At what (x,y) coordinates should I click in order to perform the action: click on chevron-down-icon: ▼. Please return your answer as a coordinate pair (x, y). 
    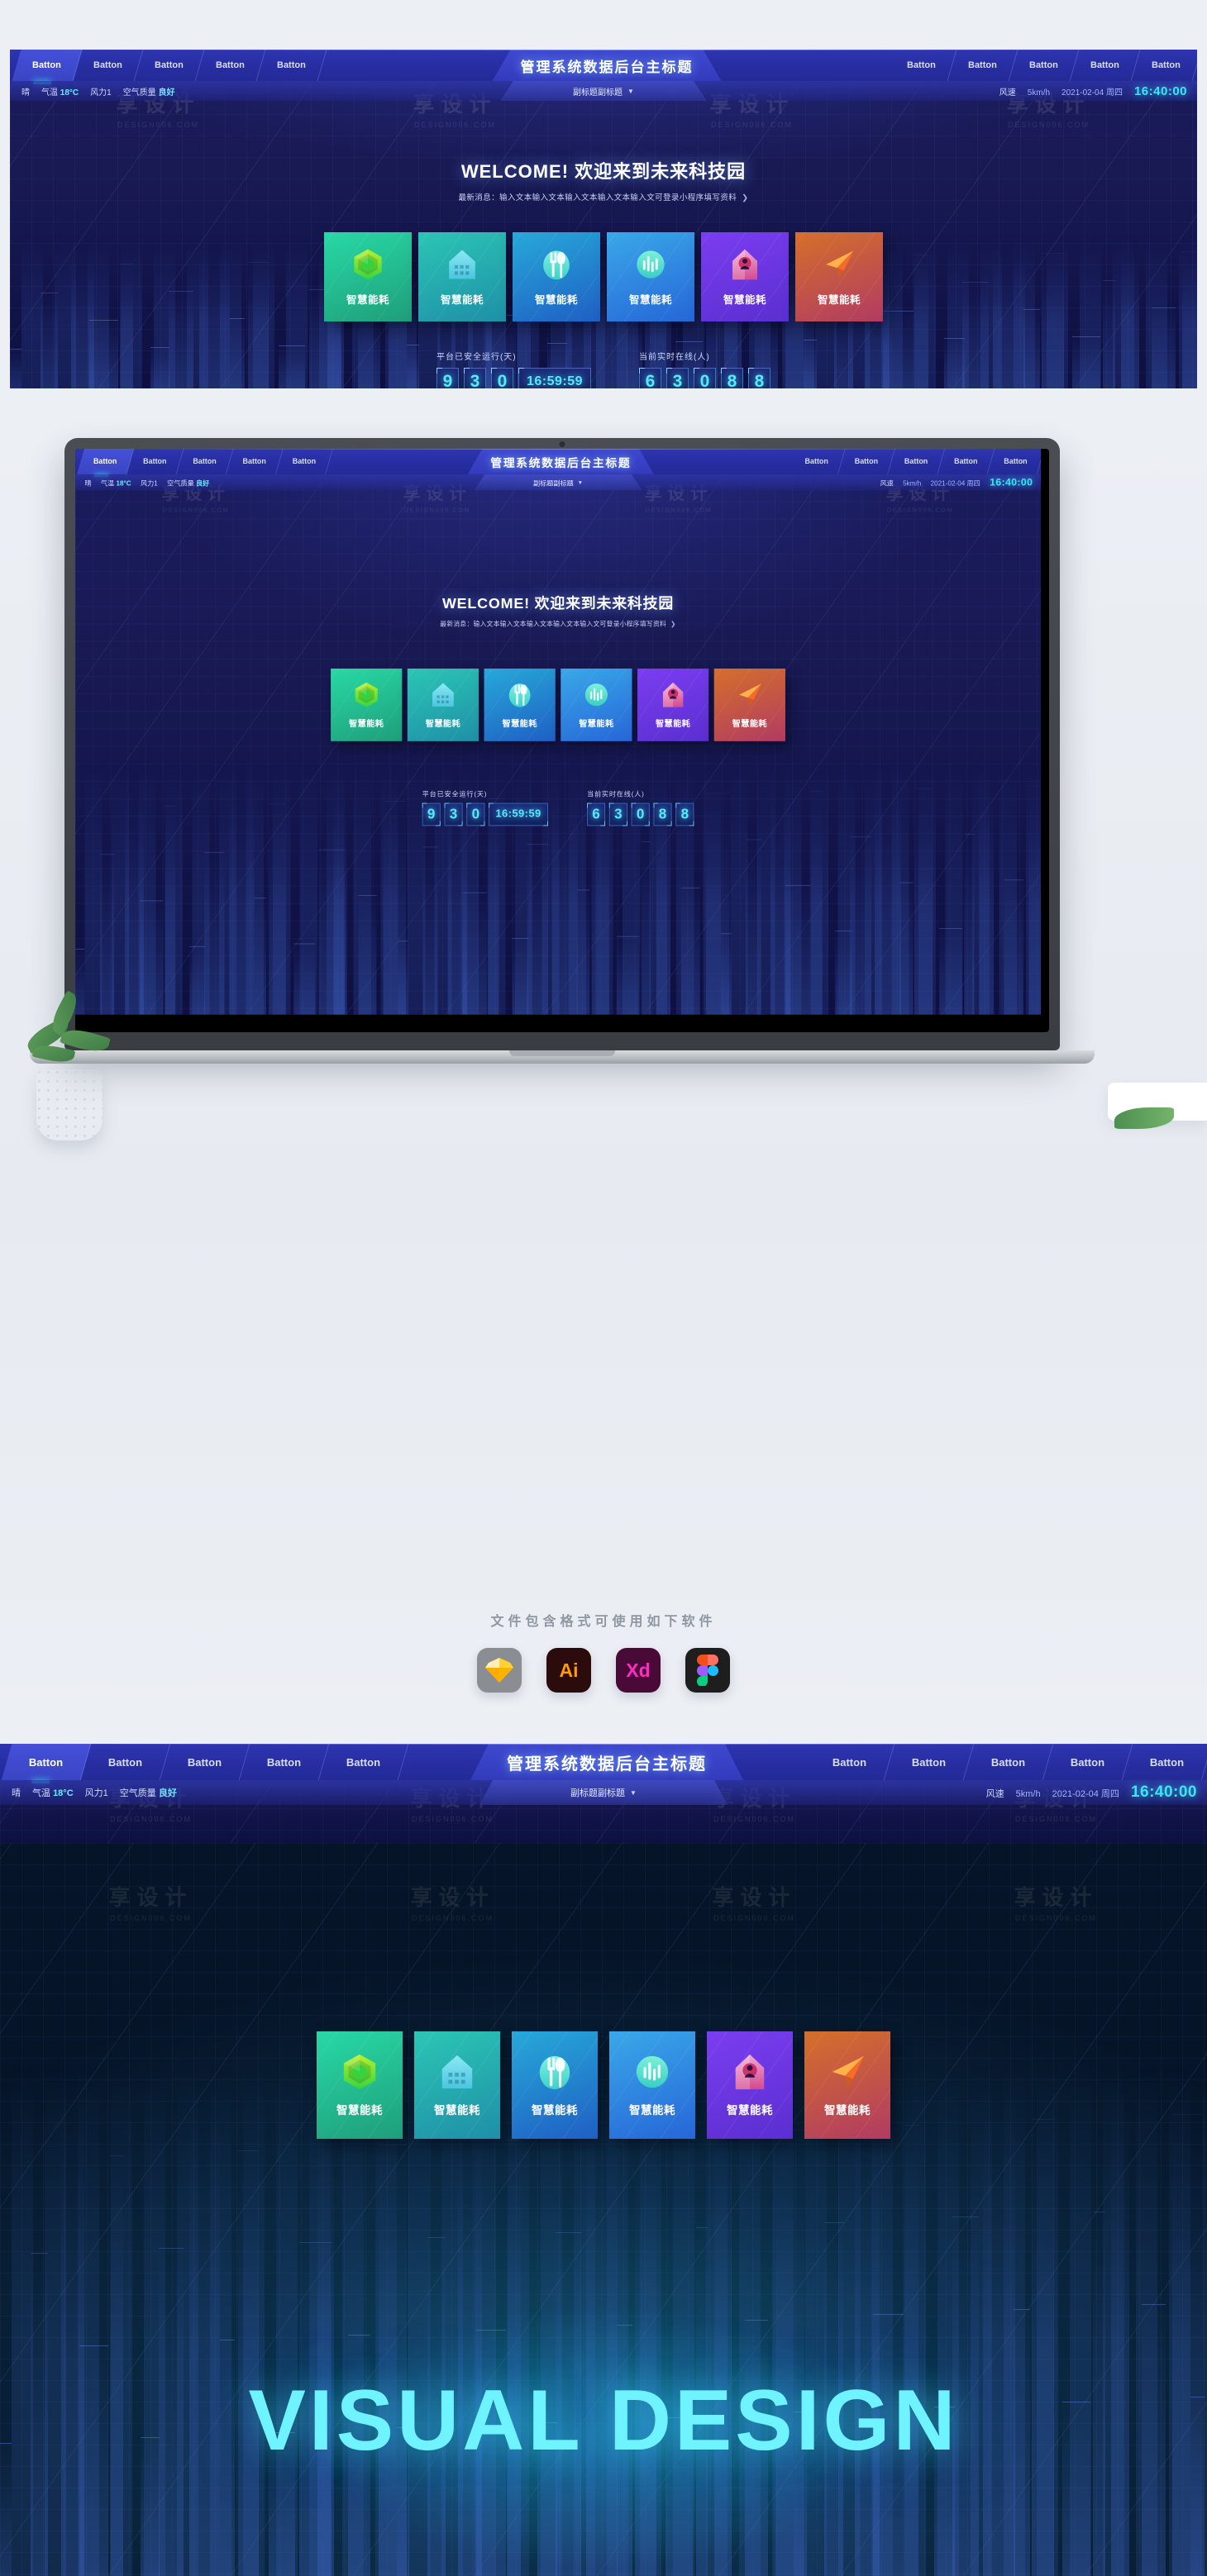
    Looking at the image, I should click on (580, 483).